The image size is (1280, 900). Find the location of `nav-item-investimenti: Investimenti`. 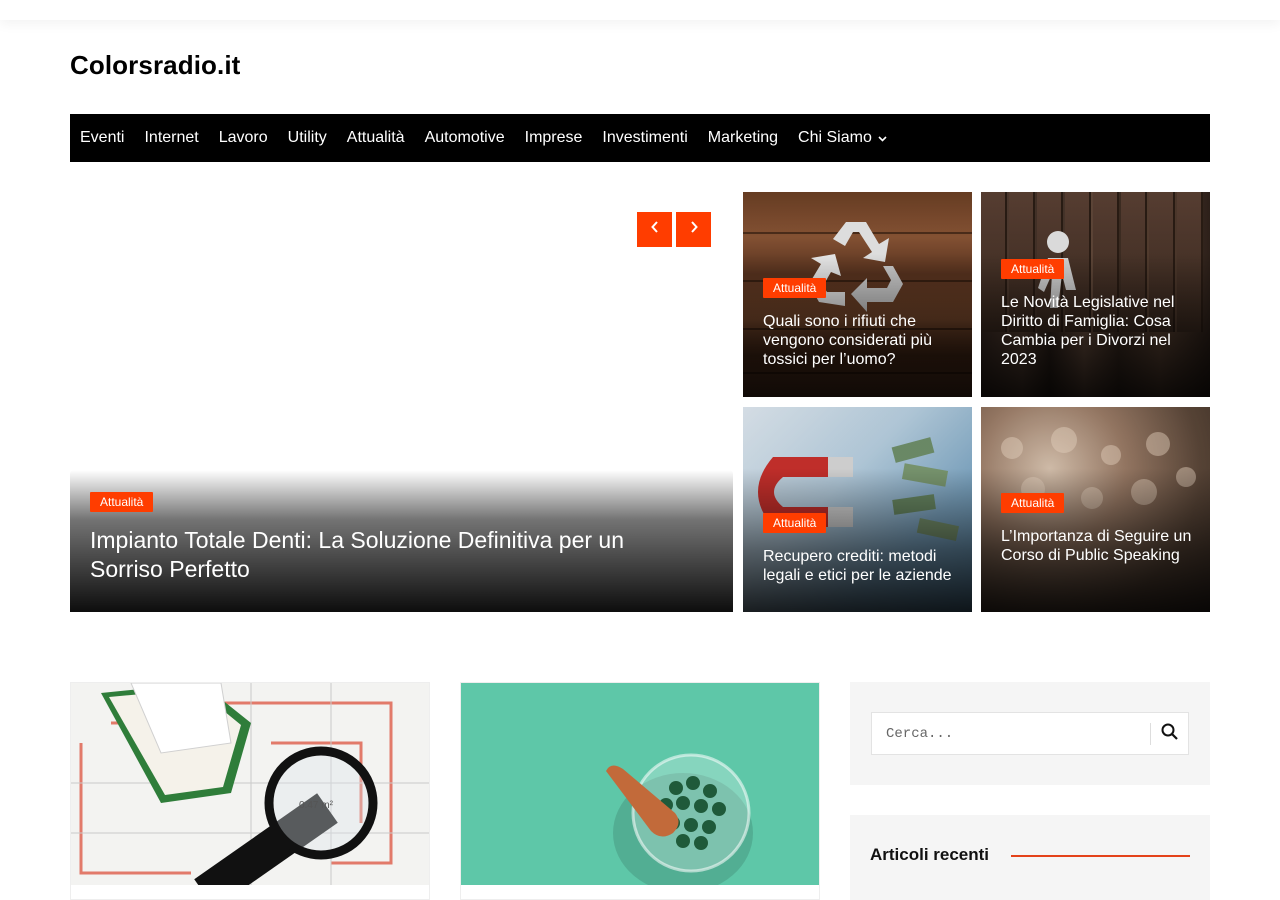

nav-item-investimenti: Investimenti is located at coordinates (644, 138).